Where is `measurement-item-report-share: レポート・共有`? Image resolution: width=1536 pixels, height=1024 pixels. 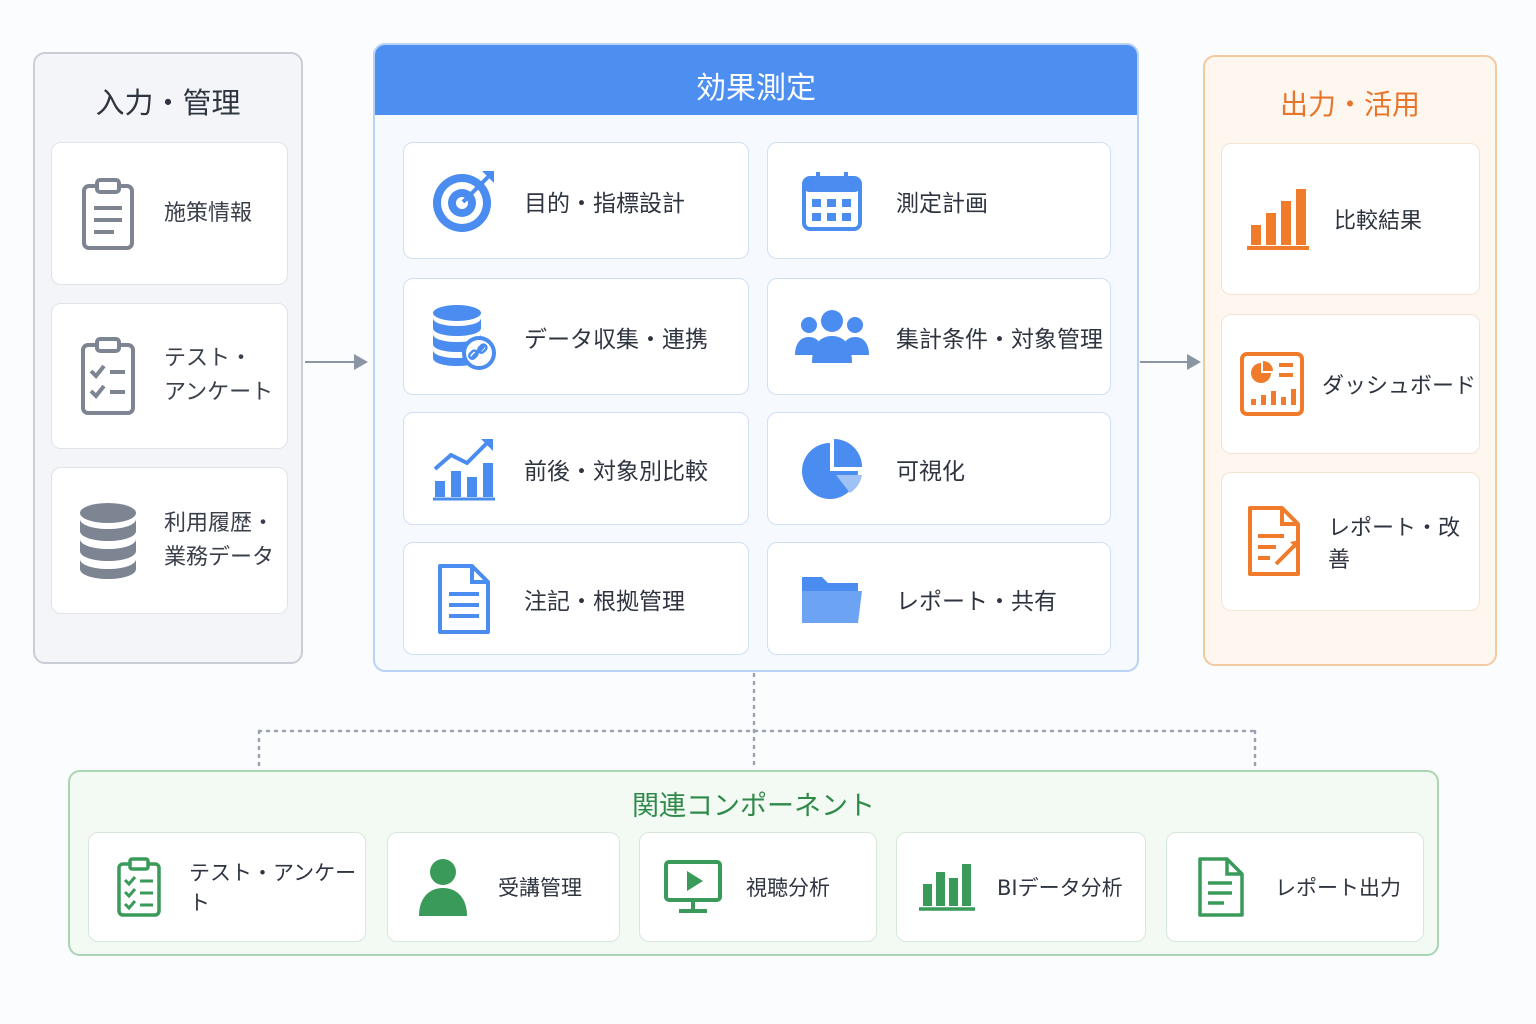 measurement-item-report-share: レポート・共有 is located at coordinates (939, 598).